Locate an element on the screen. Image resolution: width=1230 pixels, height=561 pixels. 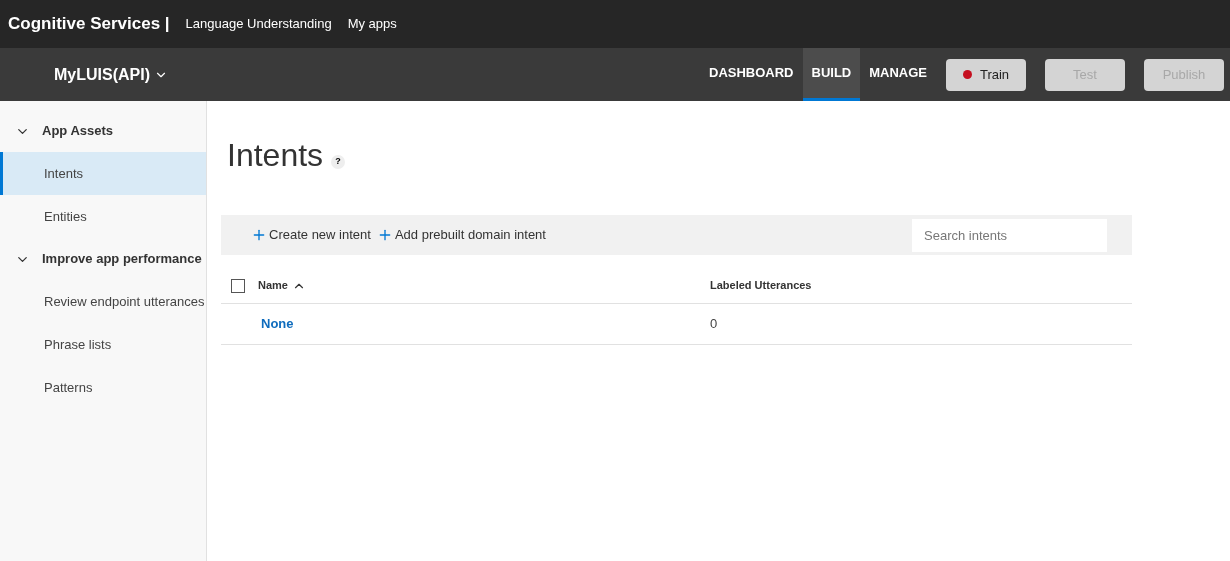
column-header: Labeled Utterances is located at coordinates (761, 285).